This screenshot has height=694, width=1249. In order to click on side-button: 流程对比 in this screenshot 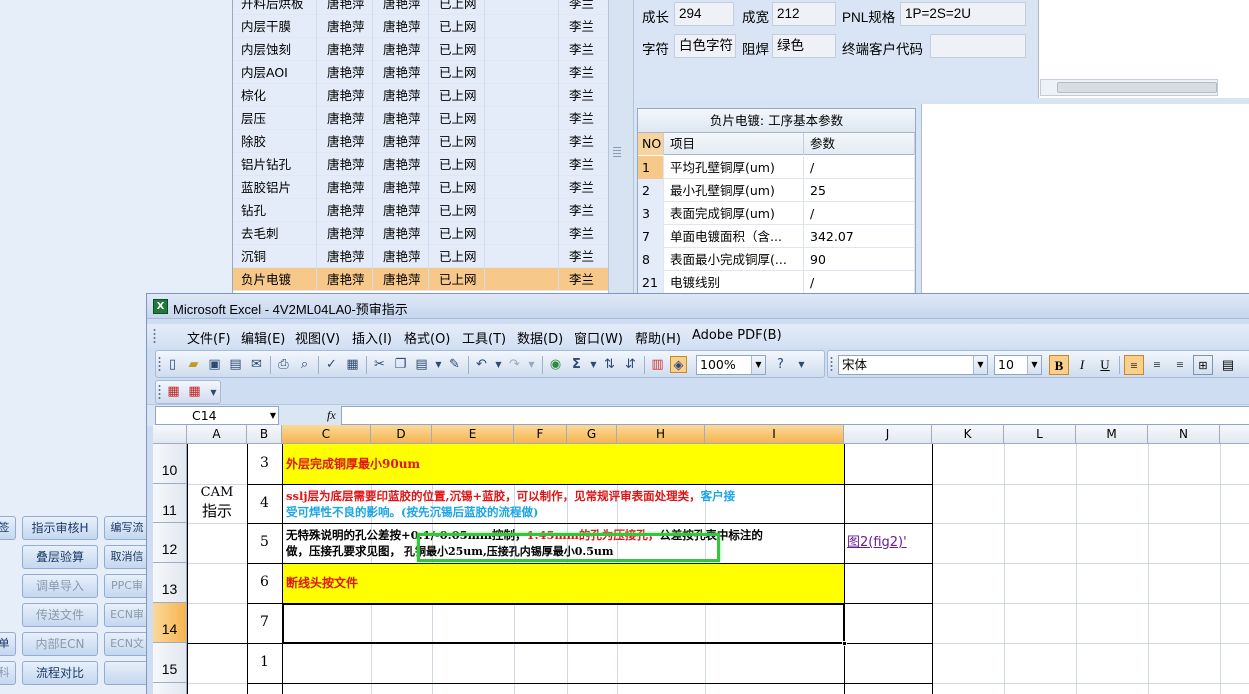, I will do `click(60, 673)`.